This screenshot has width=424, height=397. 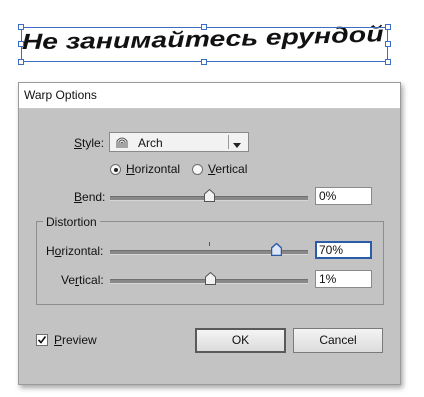 I want to click on distortion-vertical-slider-thumb, so click(x=210, y=279).